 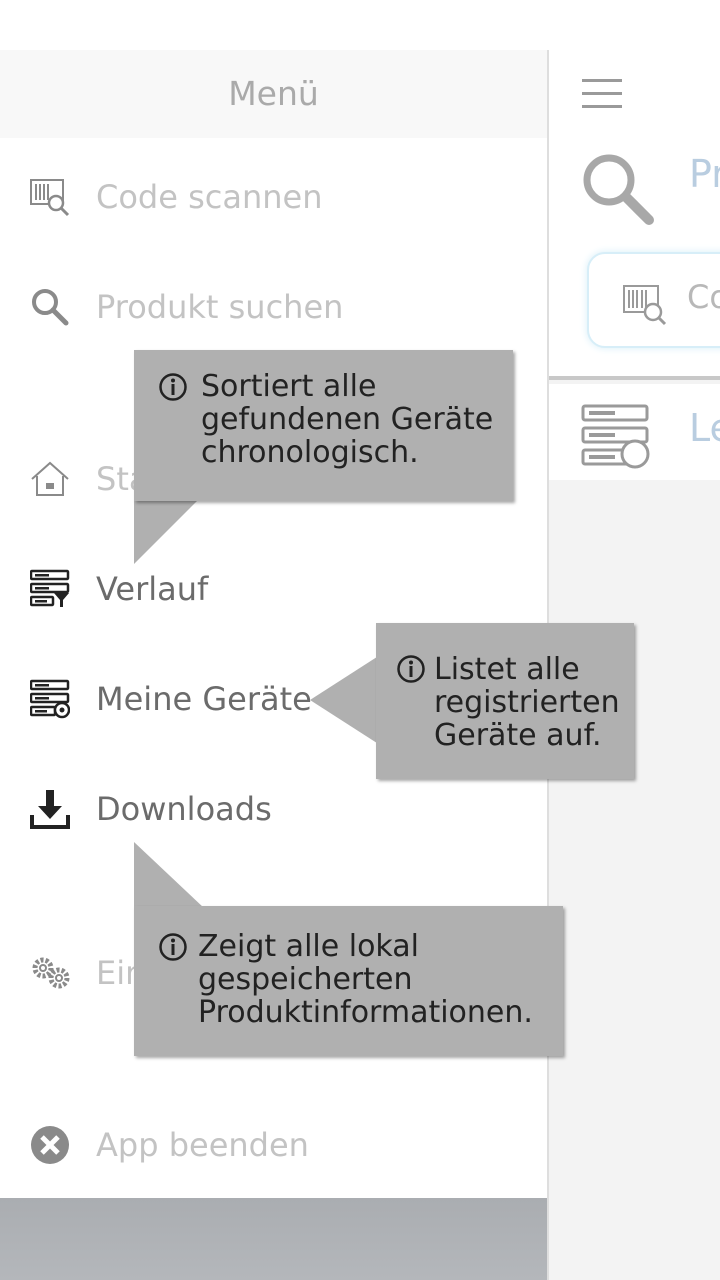 I want to click on menu-item-label: Produkt suchen, so click(x=220, y=307).